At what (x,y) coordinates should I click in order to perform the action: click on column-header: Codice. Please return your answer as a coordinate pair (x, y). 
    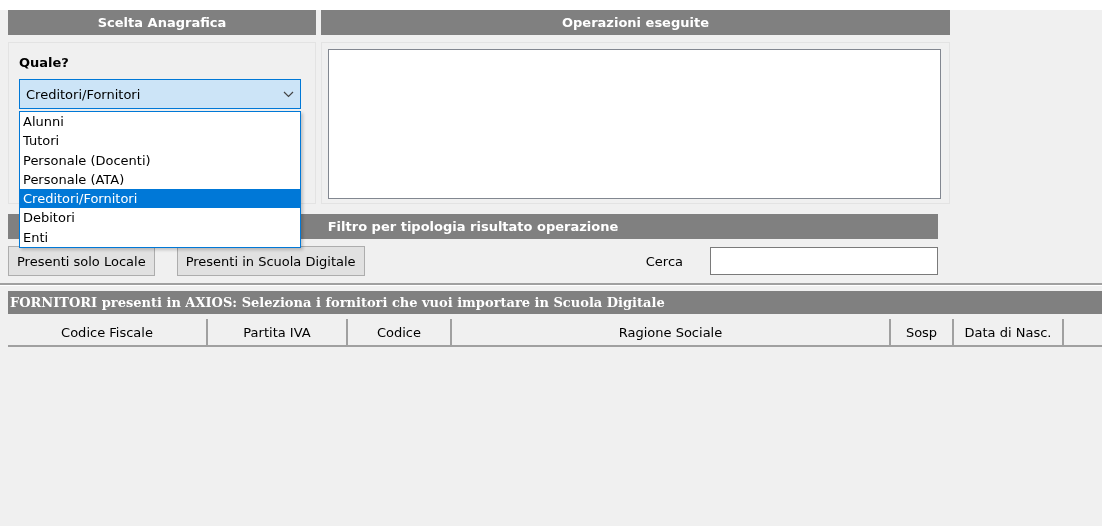
    Looking at the image, I should click on (400, 333).